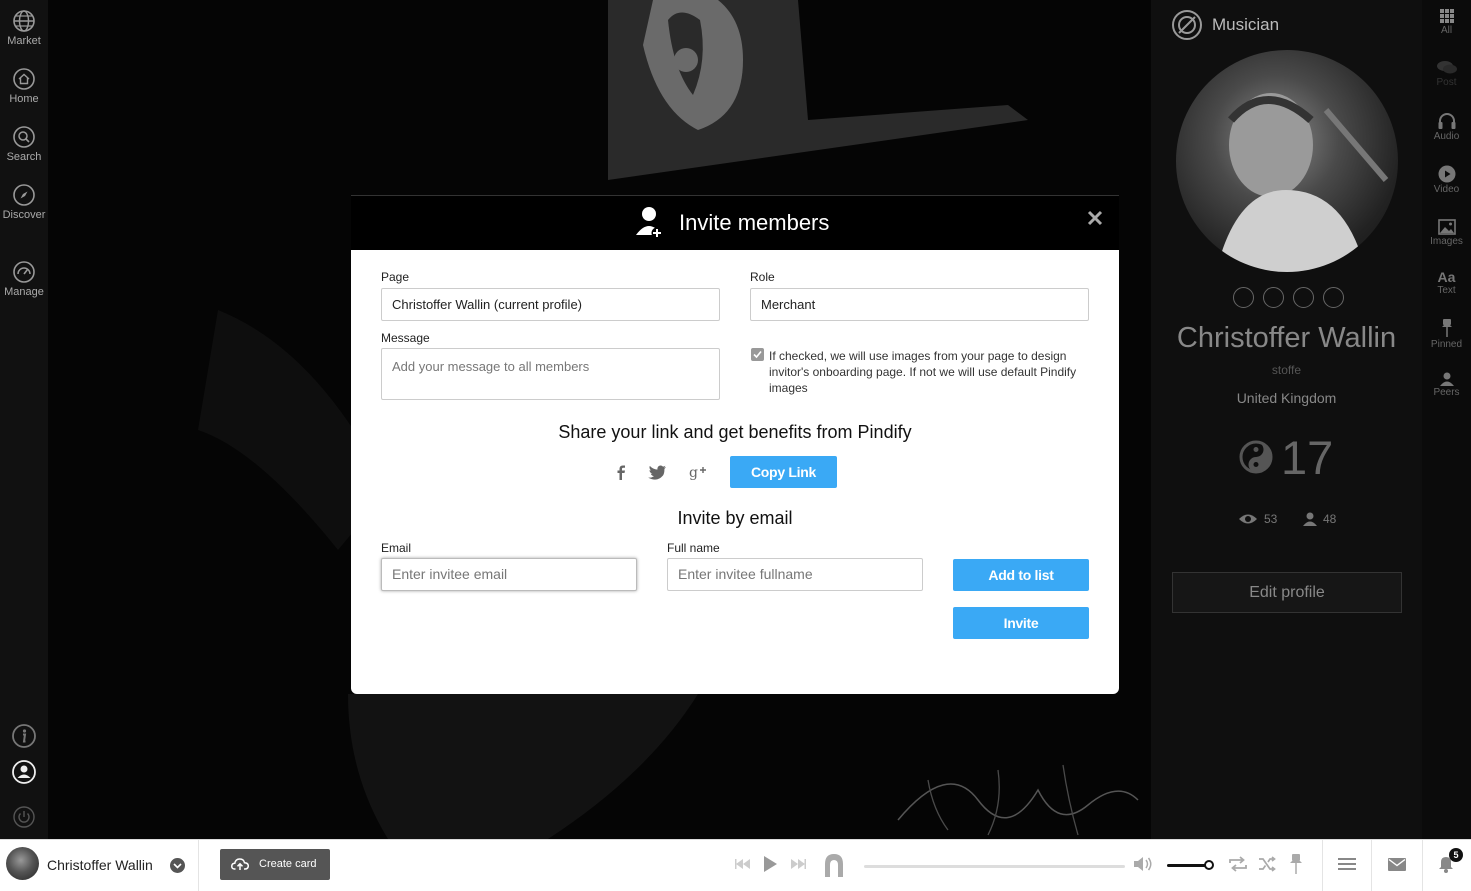  I want to click on eye-icon, so click(1248, 519).